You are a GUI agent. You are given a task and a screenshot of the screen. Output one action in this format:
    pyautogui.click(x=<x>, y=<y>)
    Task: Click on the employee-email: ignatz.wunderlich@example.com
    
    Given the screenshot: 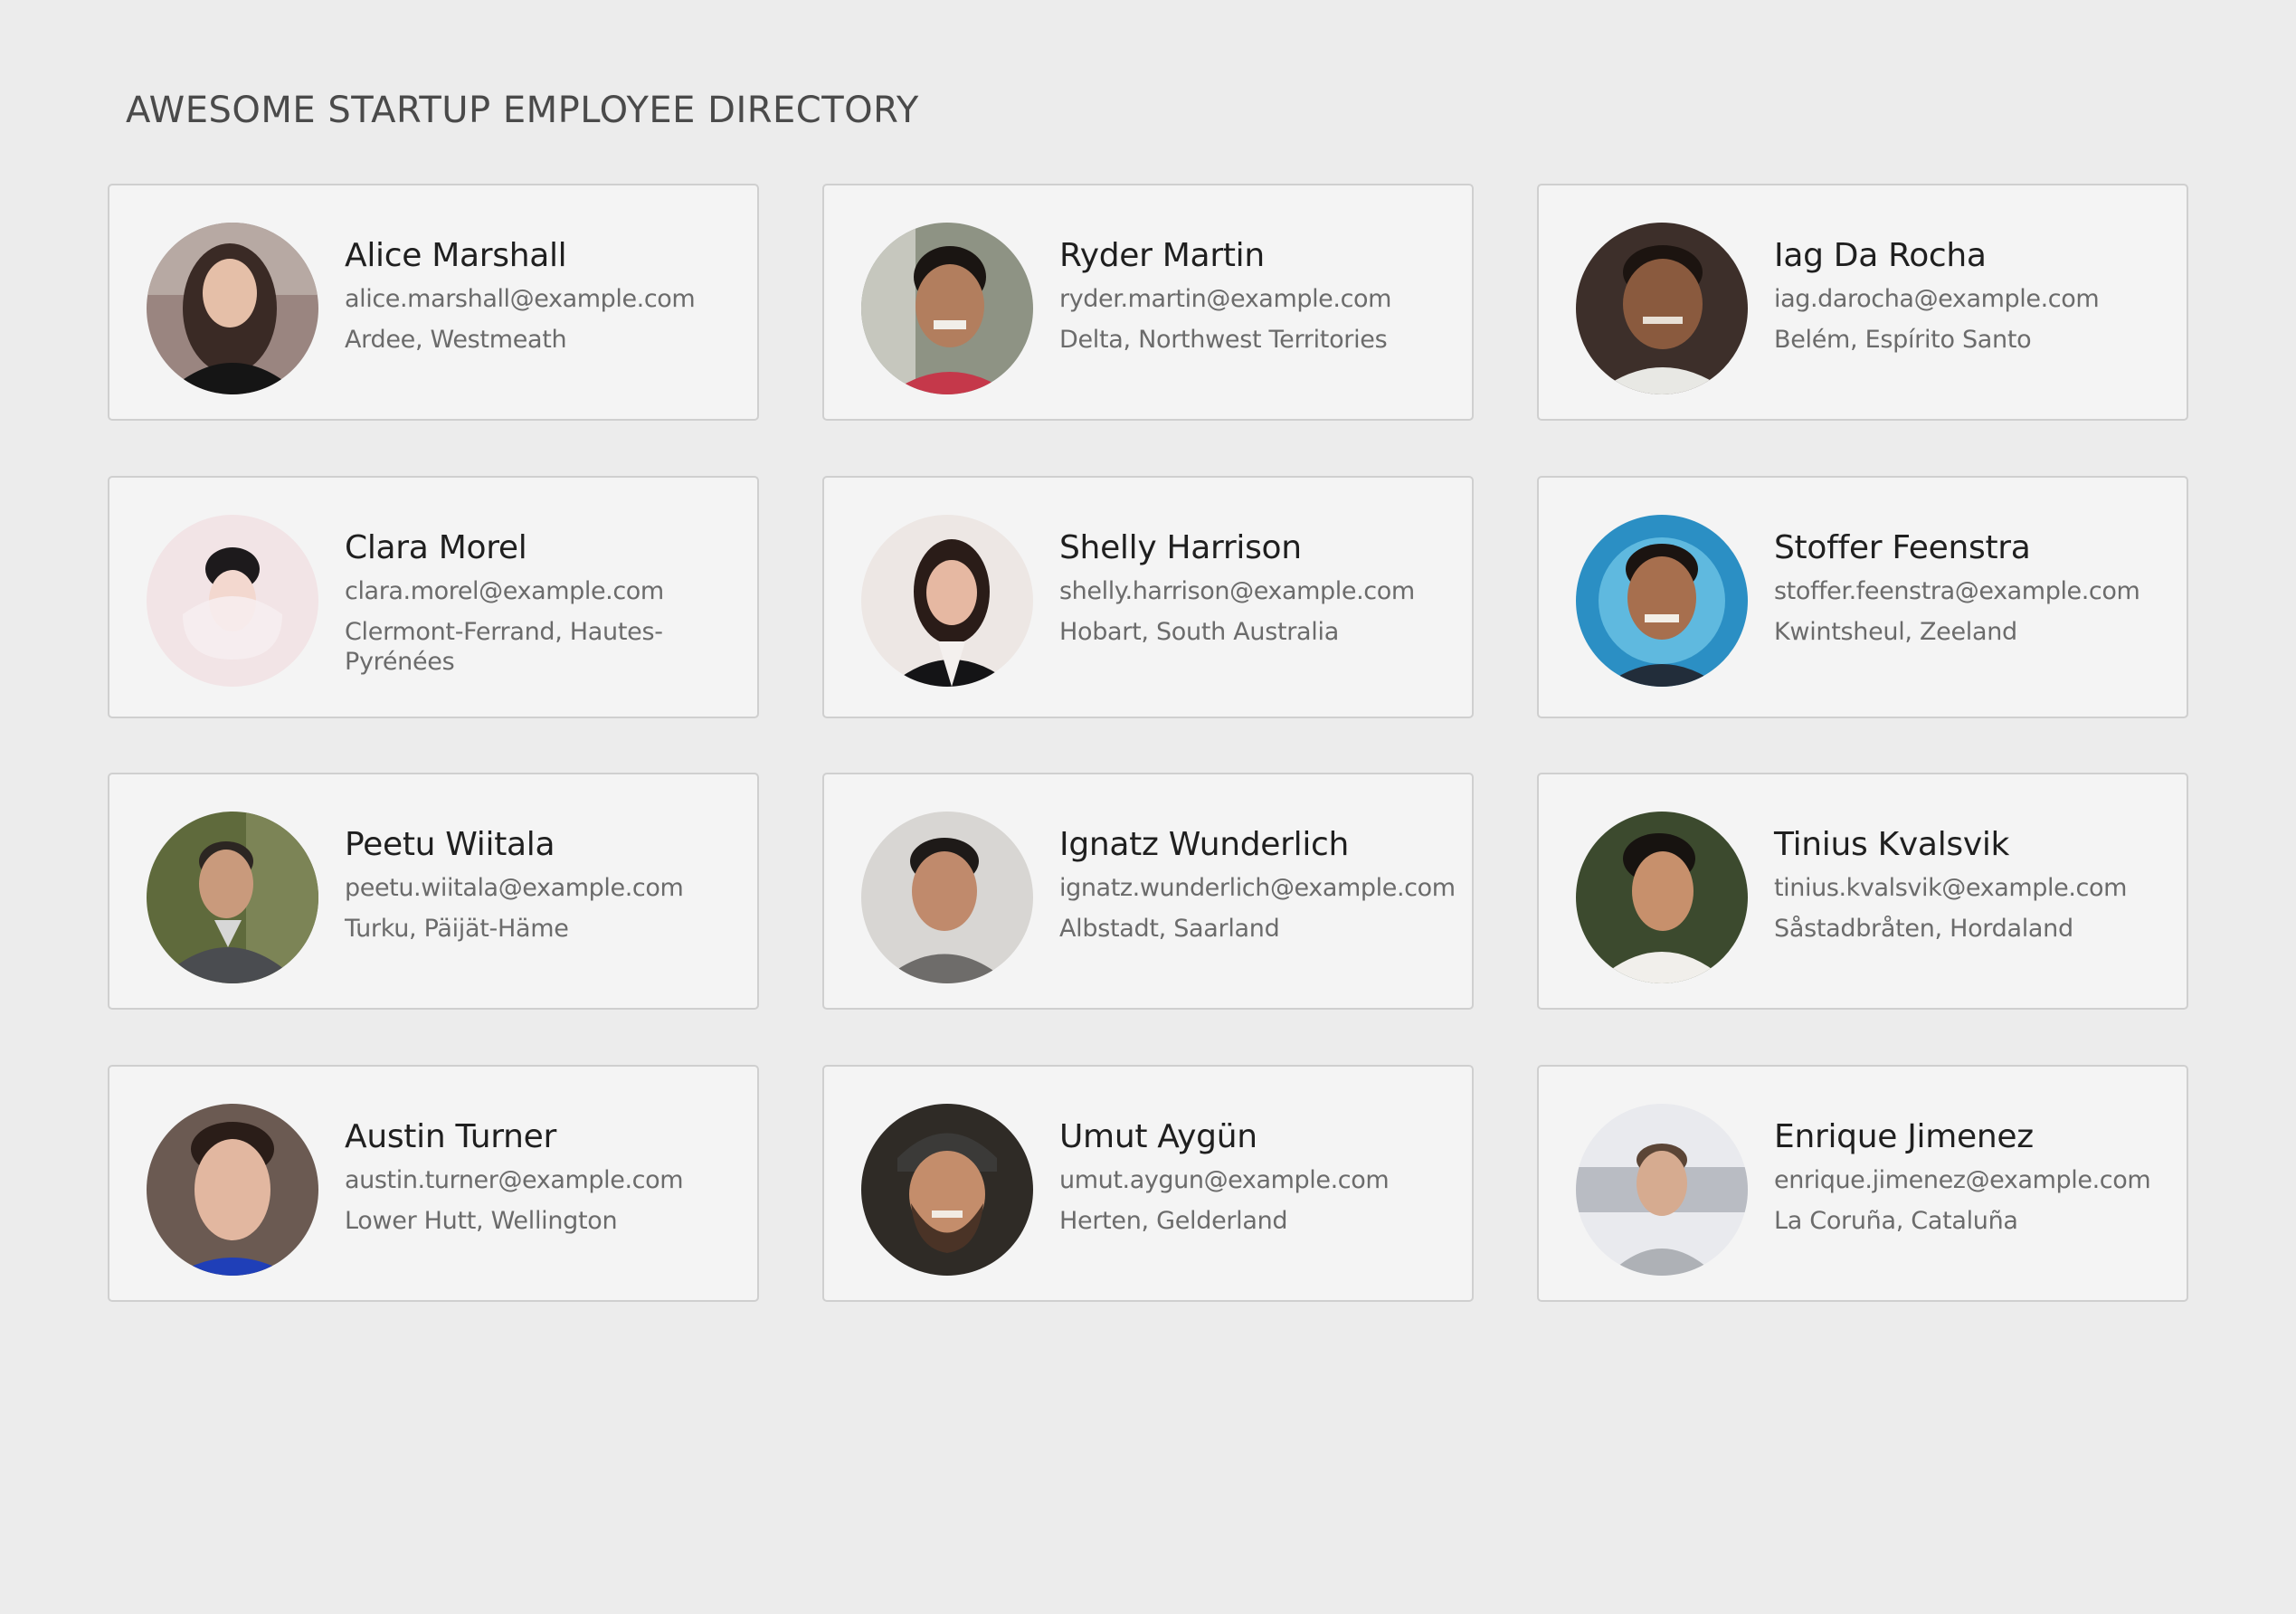 What is the action you would take?
    pyautogui.click(x=1257, y=888)
    